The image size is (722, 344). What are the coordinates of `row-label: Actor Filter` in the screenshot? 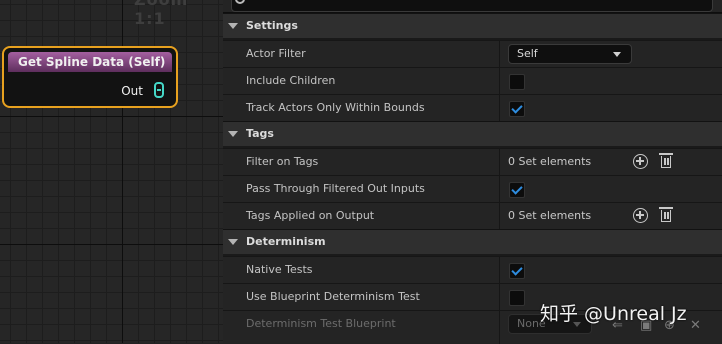 It's located at (276, 53).